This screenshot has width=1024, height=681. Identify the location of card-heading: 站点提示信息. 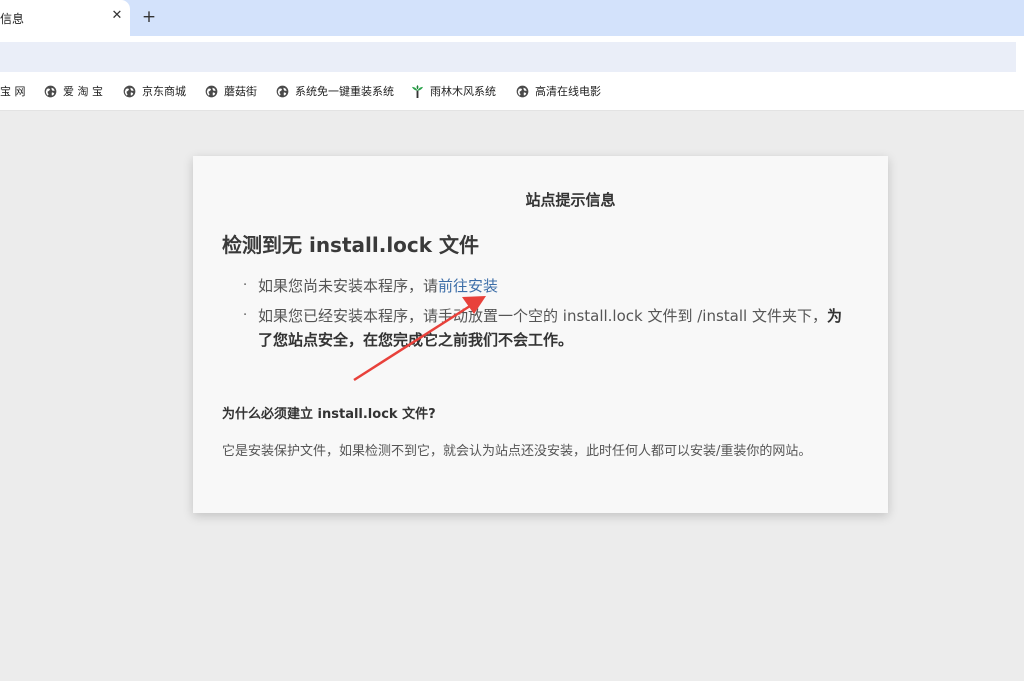
(570, 200).